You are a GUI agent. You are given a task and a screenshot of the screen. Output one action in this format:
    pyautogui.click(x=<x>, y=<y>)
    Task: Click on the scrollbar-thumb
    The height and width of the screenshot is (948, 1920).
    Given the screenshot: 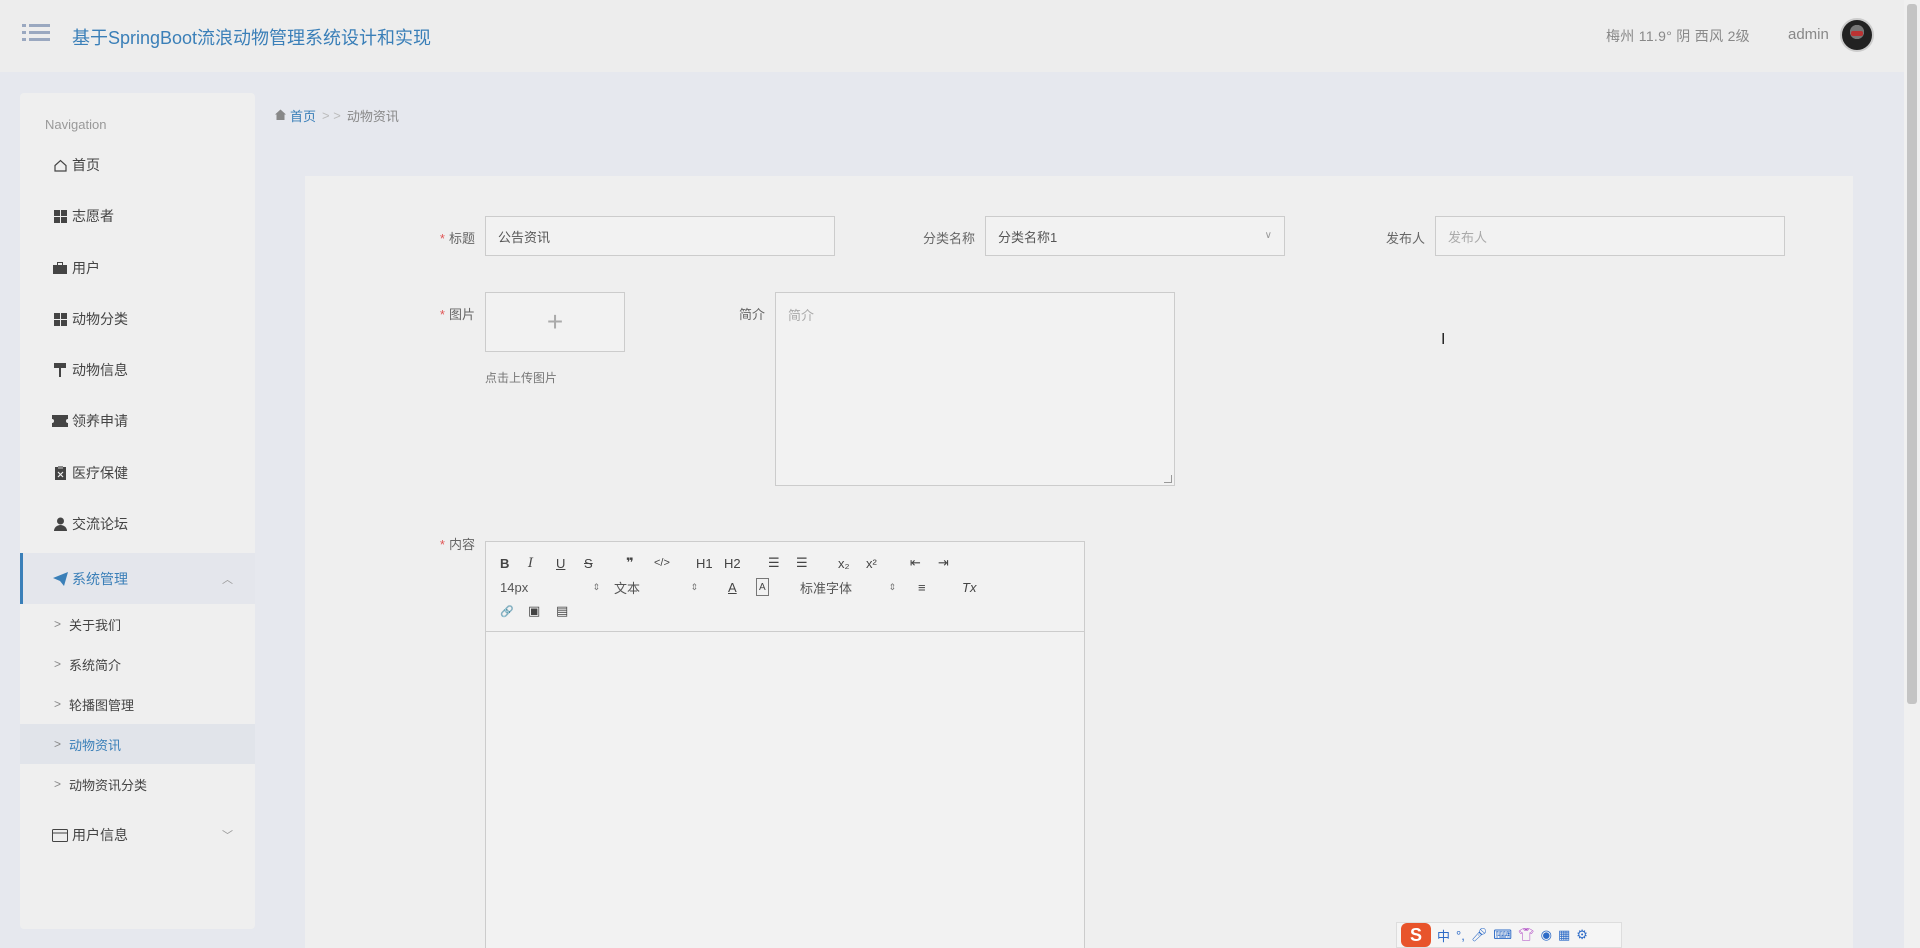 What is the action you would take?
    pyautogui.click(x=1912, y=354)
    